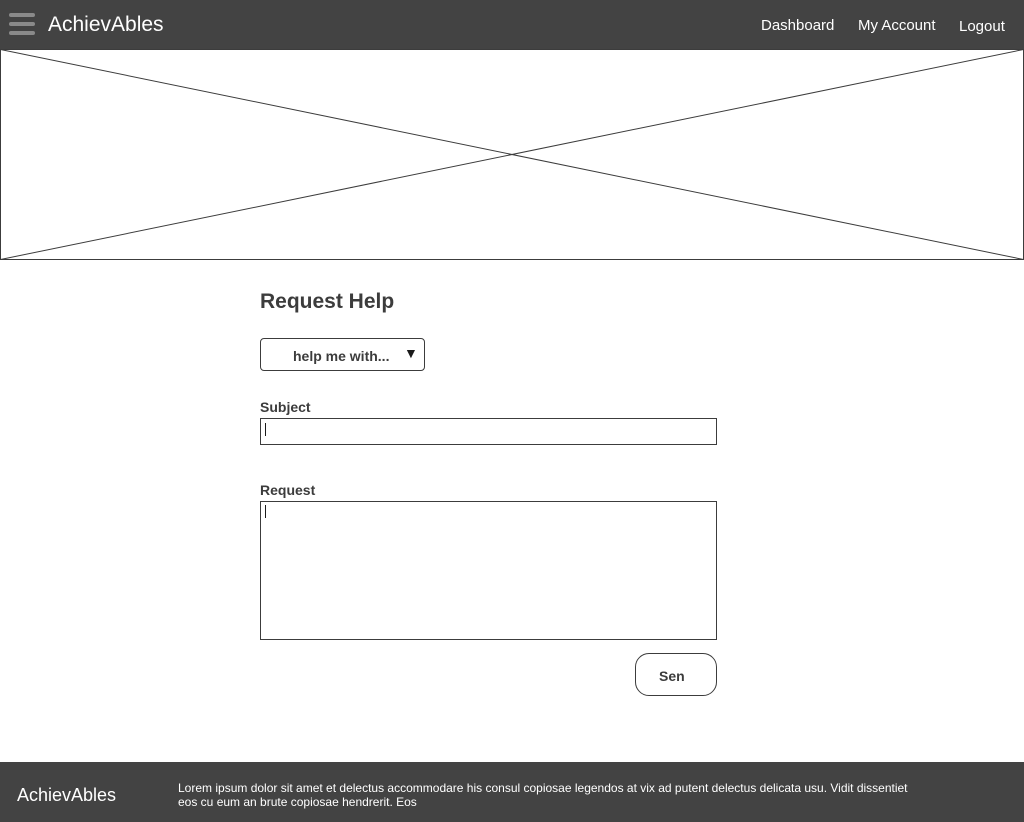 The width and height of the screenshot is (1024, 822). What do you see at coordinates (797, 25) in the screenshot?
I see `nav-link-dashboard: Dashboard` at bounding box center [797, 25].